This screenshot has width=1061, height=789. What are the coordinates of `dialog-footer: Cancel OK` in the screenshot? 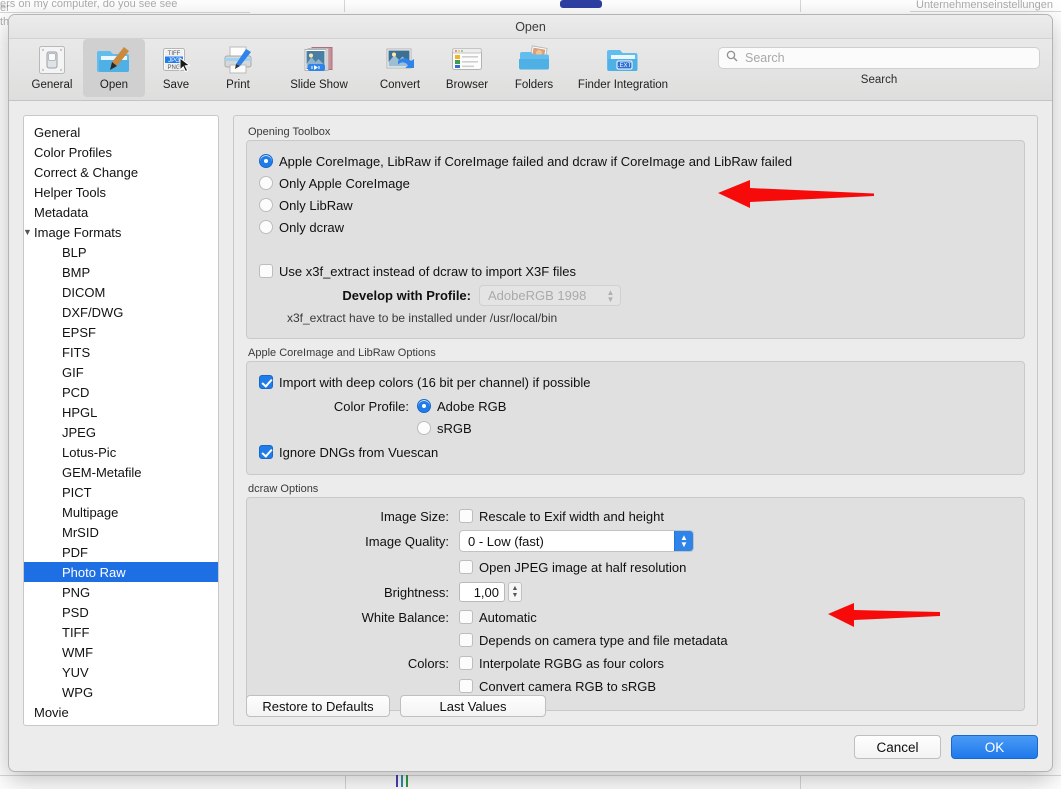 It's located at (946, 747).